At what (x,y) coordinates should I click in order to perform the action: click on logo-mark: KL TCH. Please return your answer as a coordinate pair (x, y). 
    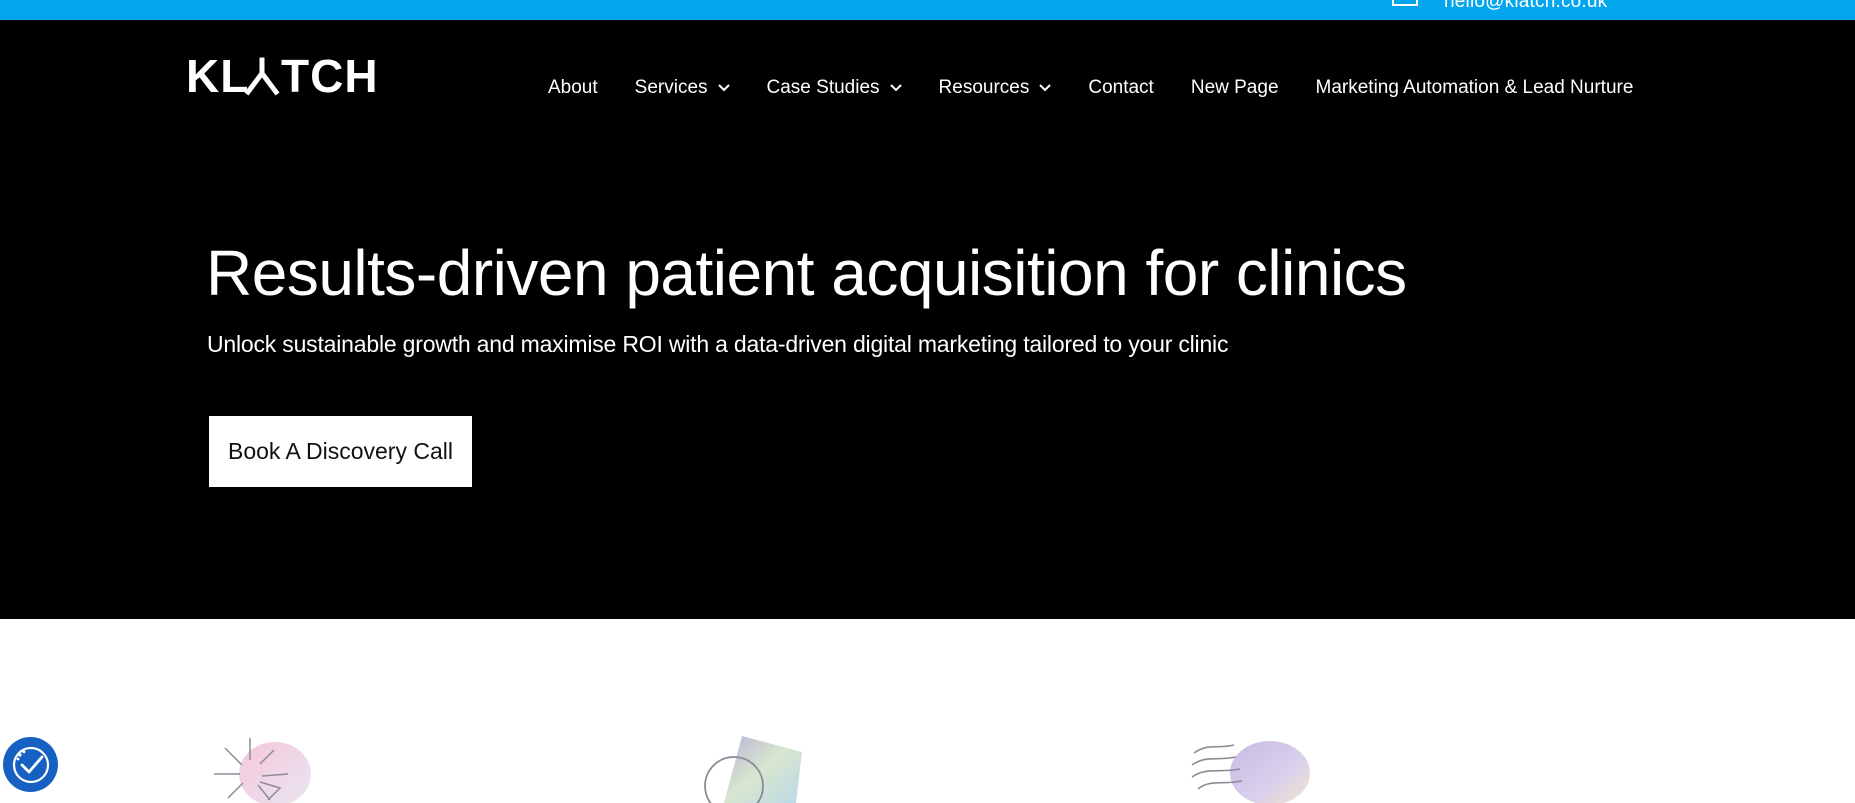
    Looking at the image, I should click on (281, 76).